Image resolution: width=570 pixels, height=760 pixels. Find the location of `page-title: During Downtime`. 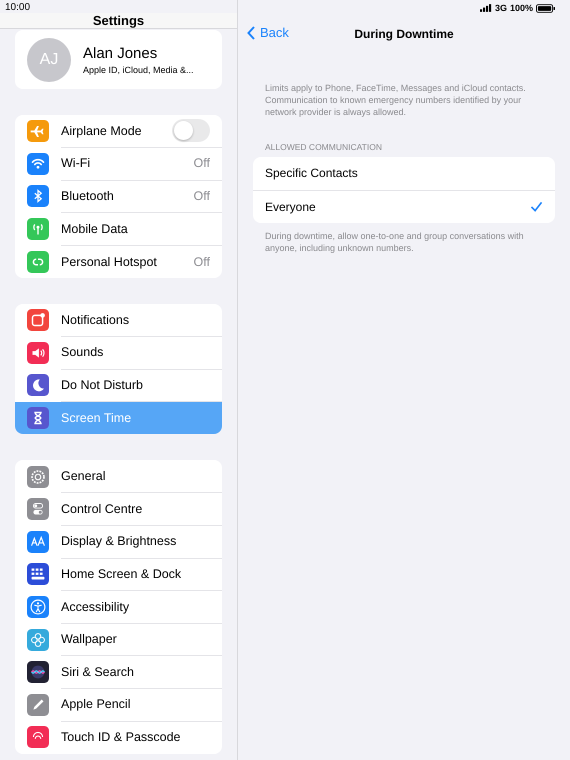

page-title: During Downtime is located at coordinates (404, 34).